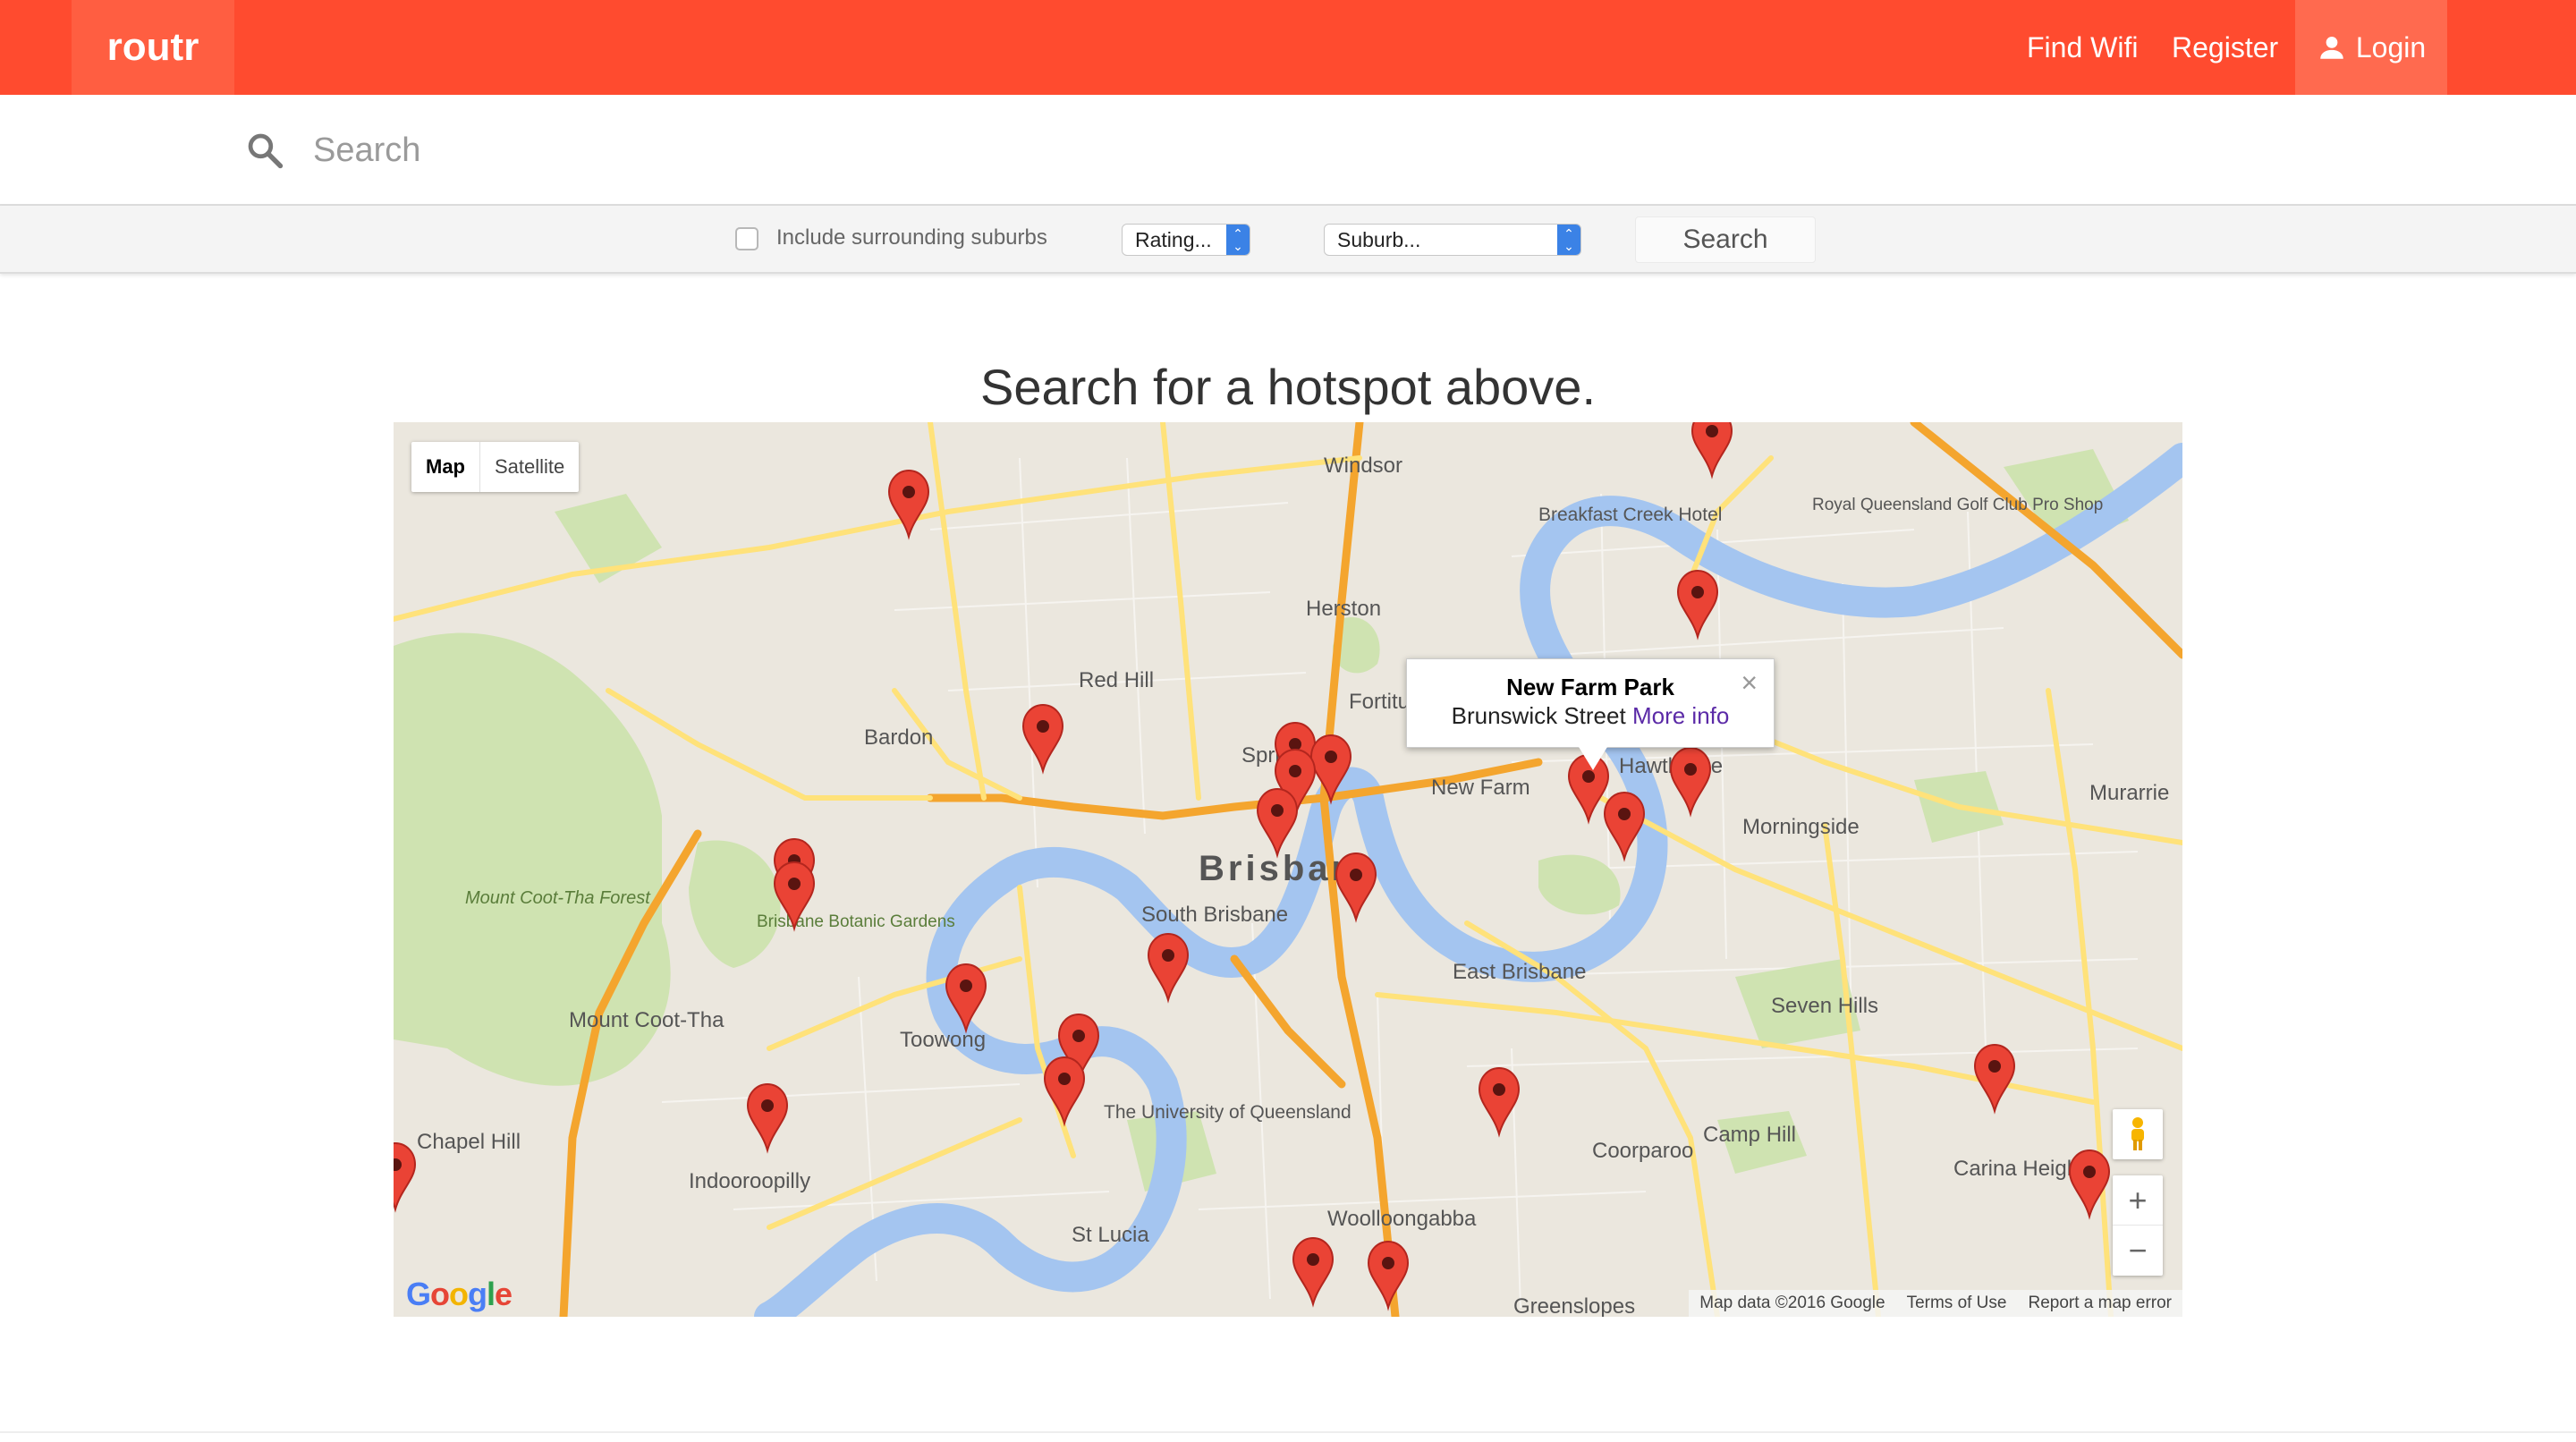 The height and width of the screenshot is (1442, 2576). Describe the element at coordinates (2391, 47) in the screenshot. I see `nav-login-label: Login` at that location.